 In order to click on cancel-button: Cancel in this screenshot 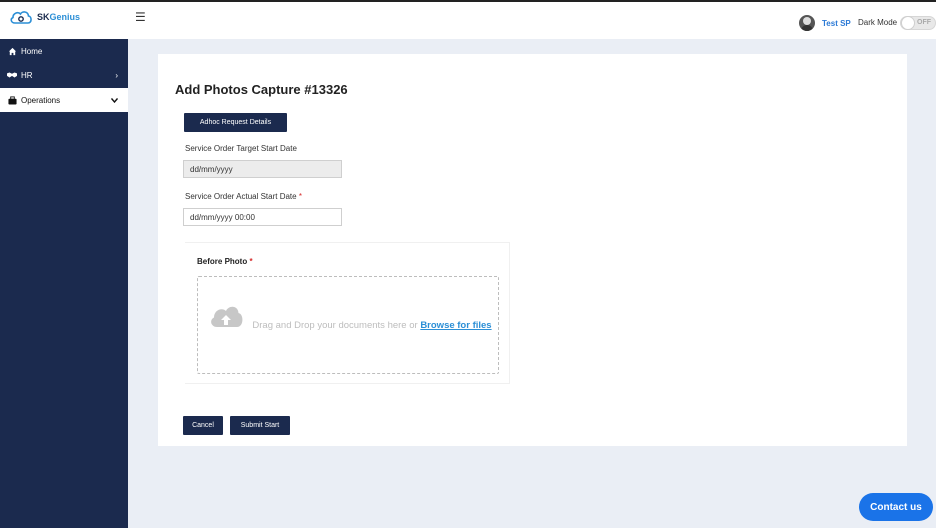, I will do `click(203, 425)`.